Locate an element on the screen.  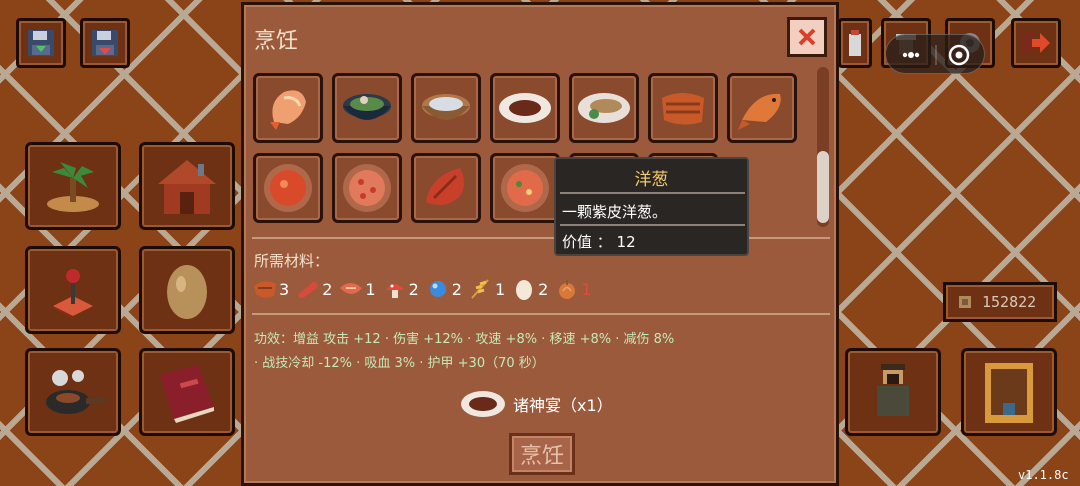
tooltip-value: 价值 ： 12 is located at coordinates (599, 242).